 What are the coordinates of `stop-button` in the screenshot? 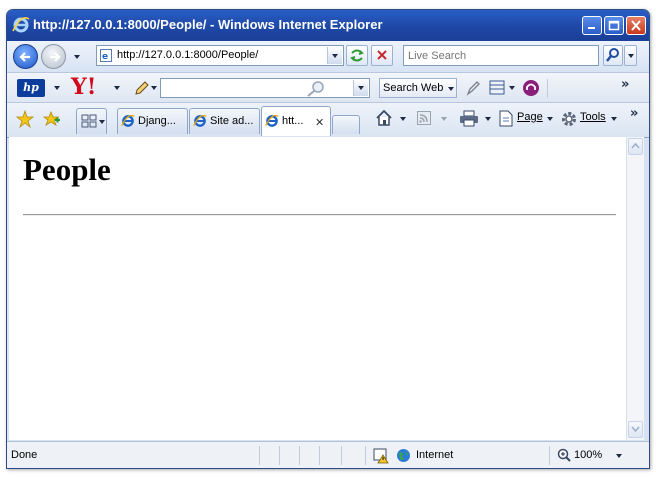 It's located at (382, 55).